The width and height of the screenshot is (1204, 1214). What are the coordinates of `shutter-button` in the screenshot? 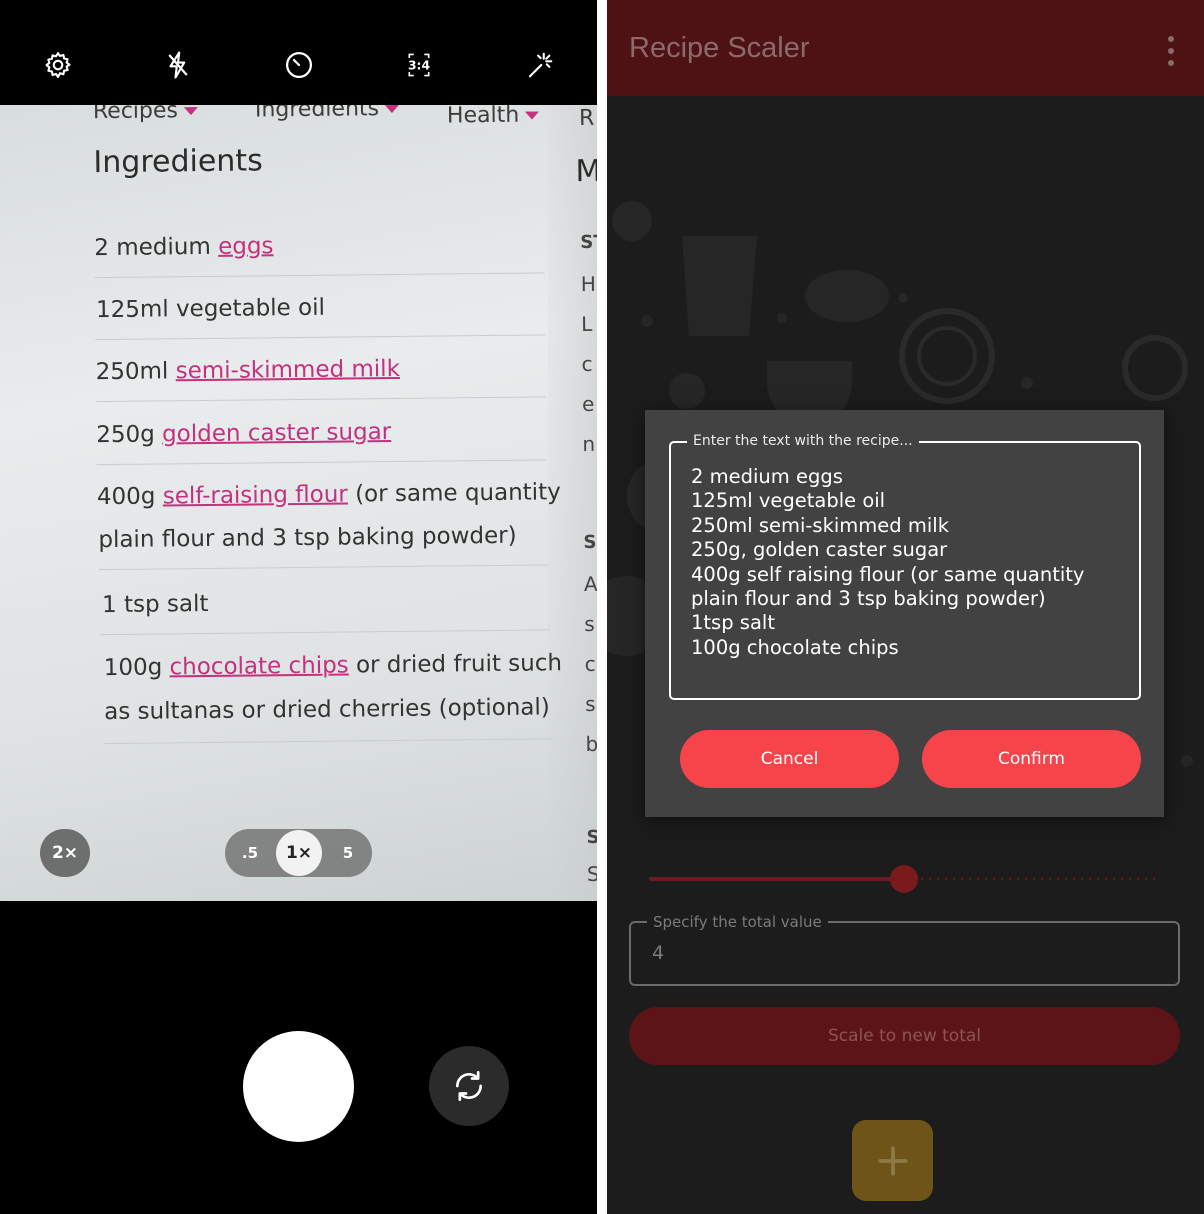 It's located at (298, 1086).